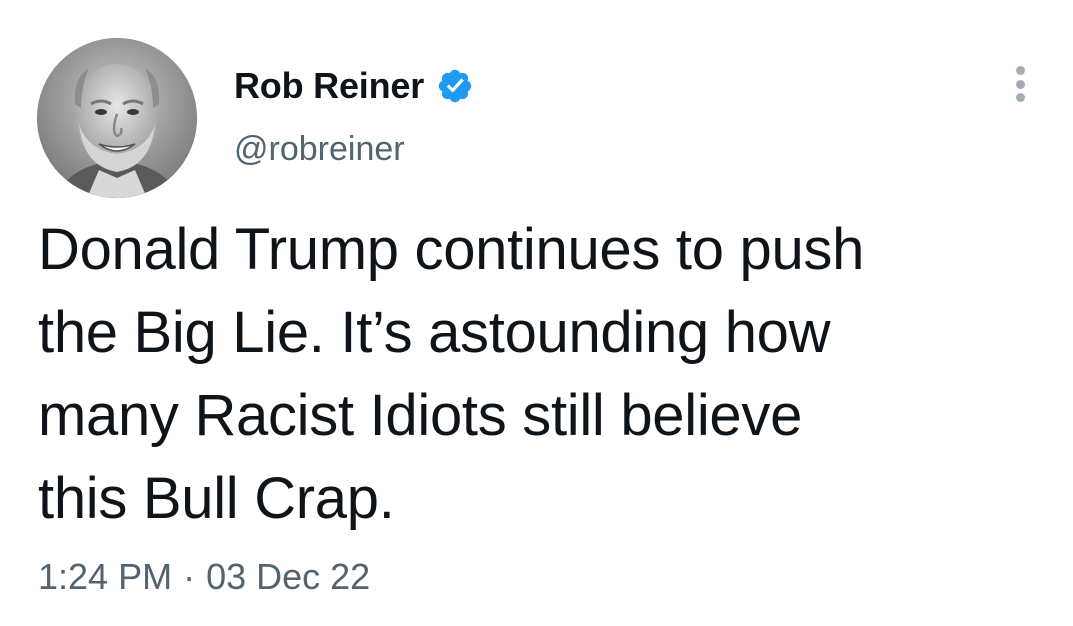  Describe the element at coordinates (434, 332) in the screenshot. I see `tweet-text-line: the Big Lie. It’s astounding how` at that location.